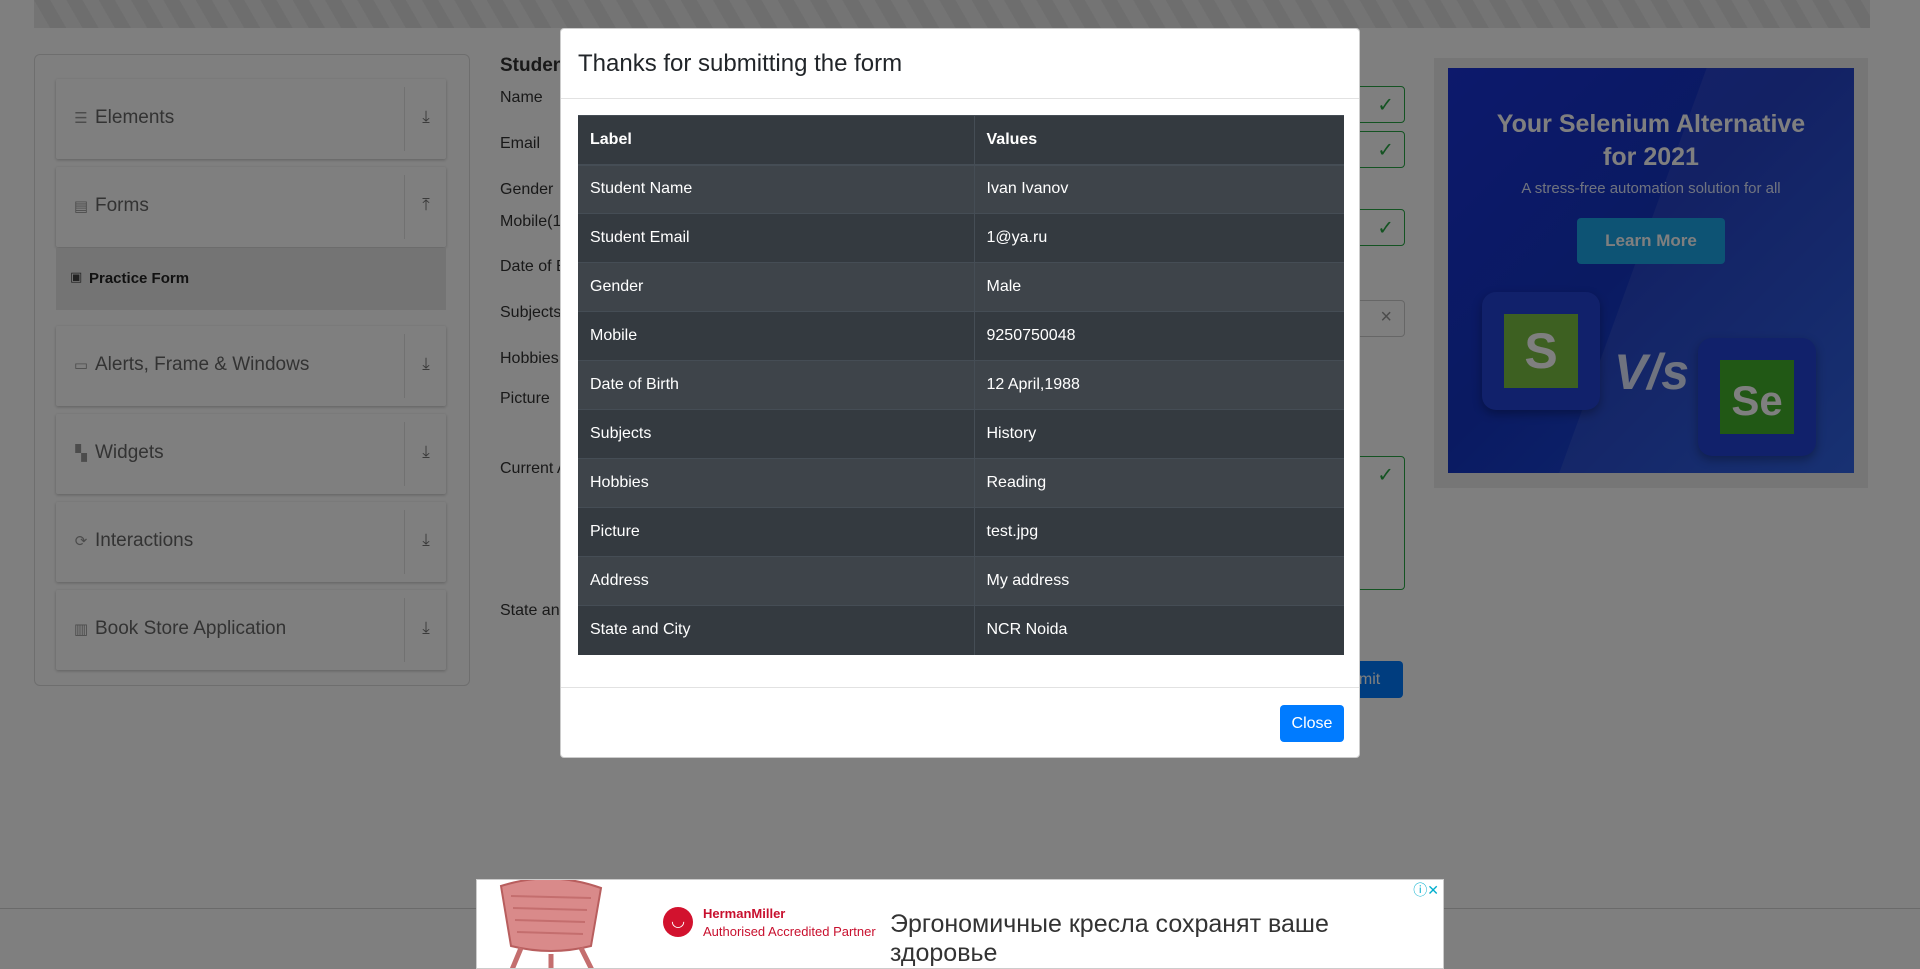 This screenshot has height=969, width=1920. Describe the element at coordinates (776, 385) in the screenshot. I see `row-label: Date of Birth` at that location.